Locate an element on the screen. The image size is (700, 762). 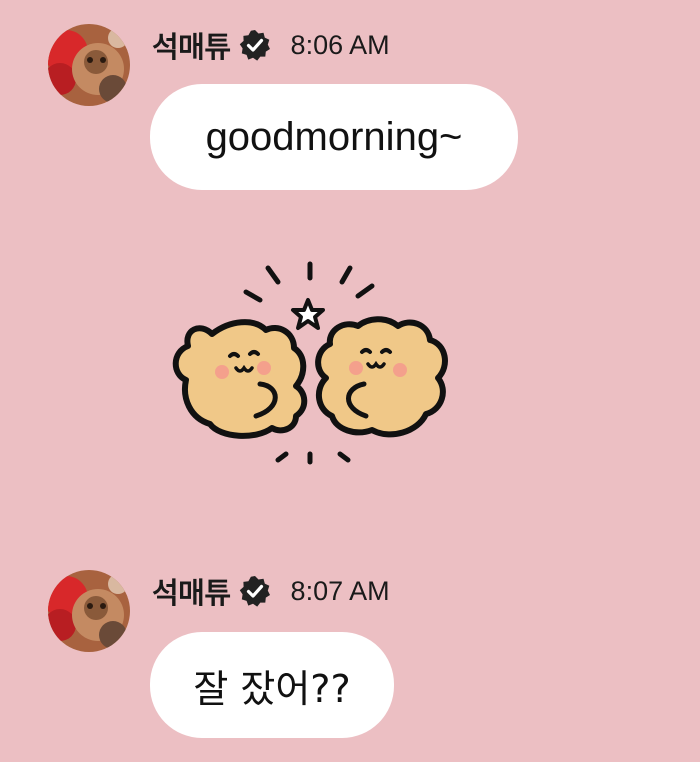
sticker-image is located at coordinates (310, 363).